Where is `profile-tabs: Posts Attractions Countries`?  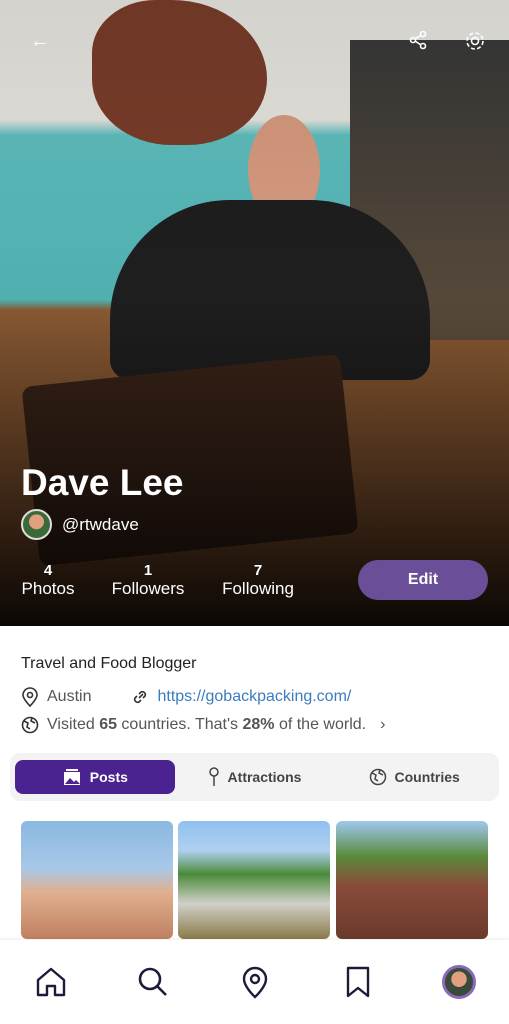 profile-tabs: Posts Attractions Countries is located at coordinates (254, 777).